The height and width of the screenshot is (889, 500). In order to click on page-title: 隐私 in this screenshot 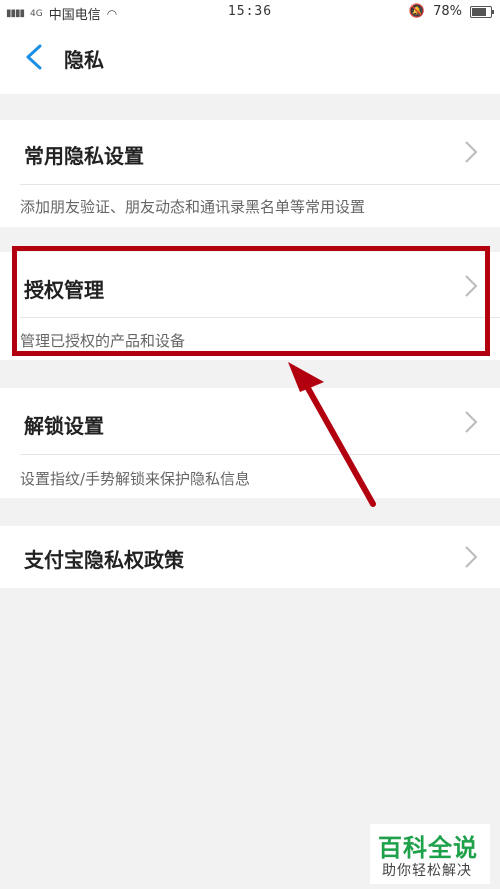, I will do `click(84, 60)`.